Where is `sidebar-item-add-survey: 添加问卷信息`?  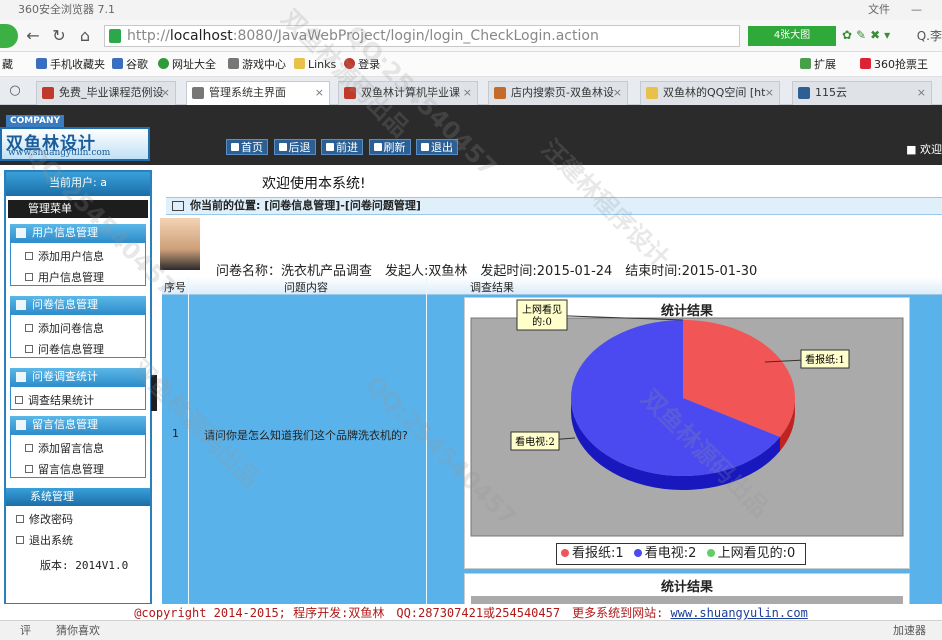 sidebar-item-add-survey: 添加问卷信息 is located at coordinates (64, 328).